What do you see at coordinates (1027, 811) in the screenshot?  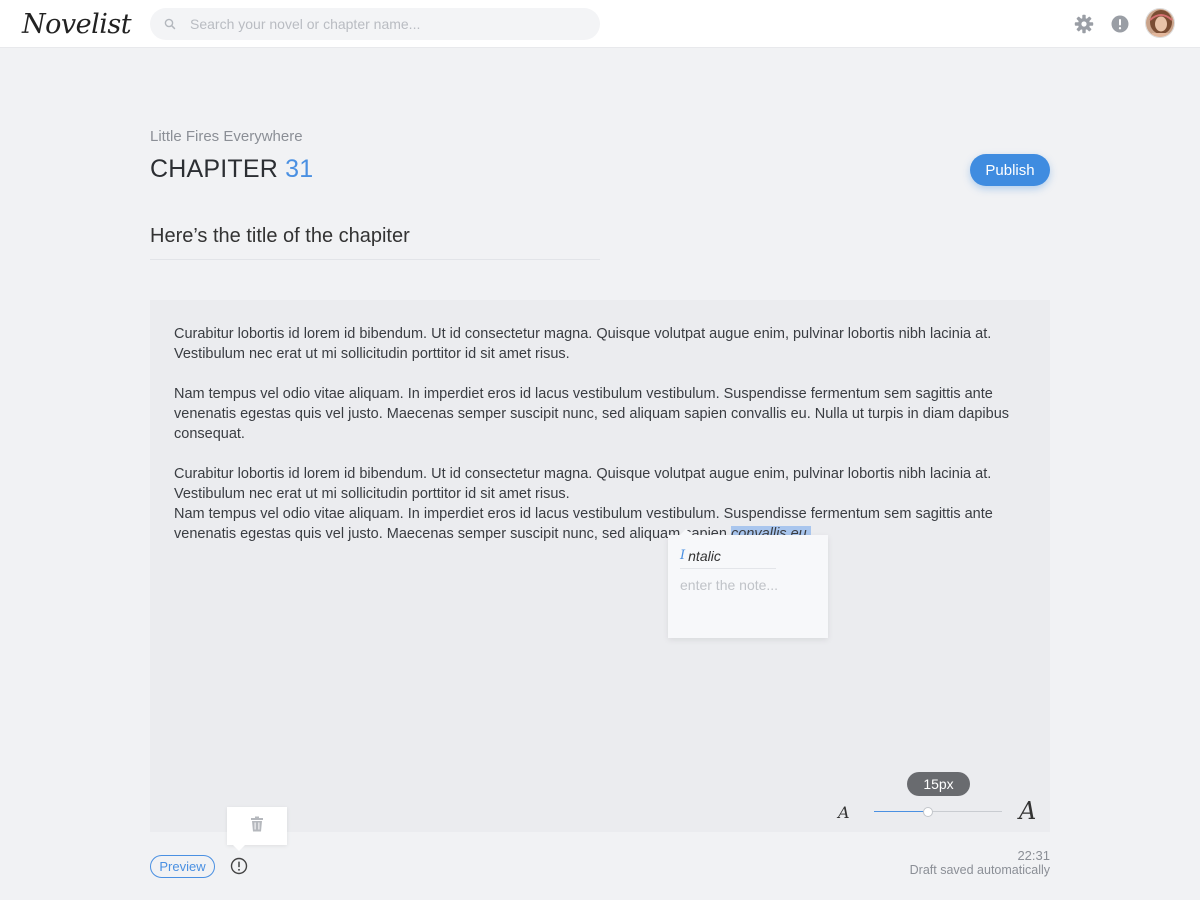 I see `font-size-large-icon: A` at bounding box center [1027, 811].